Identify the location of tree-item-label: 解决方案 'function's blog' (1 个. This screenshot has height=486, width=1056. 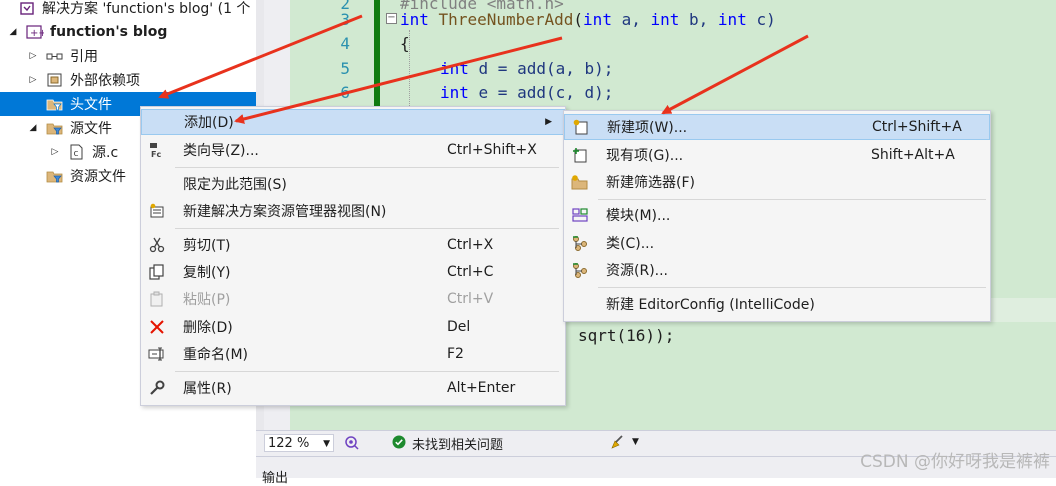
(146, 9).